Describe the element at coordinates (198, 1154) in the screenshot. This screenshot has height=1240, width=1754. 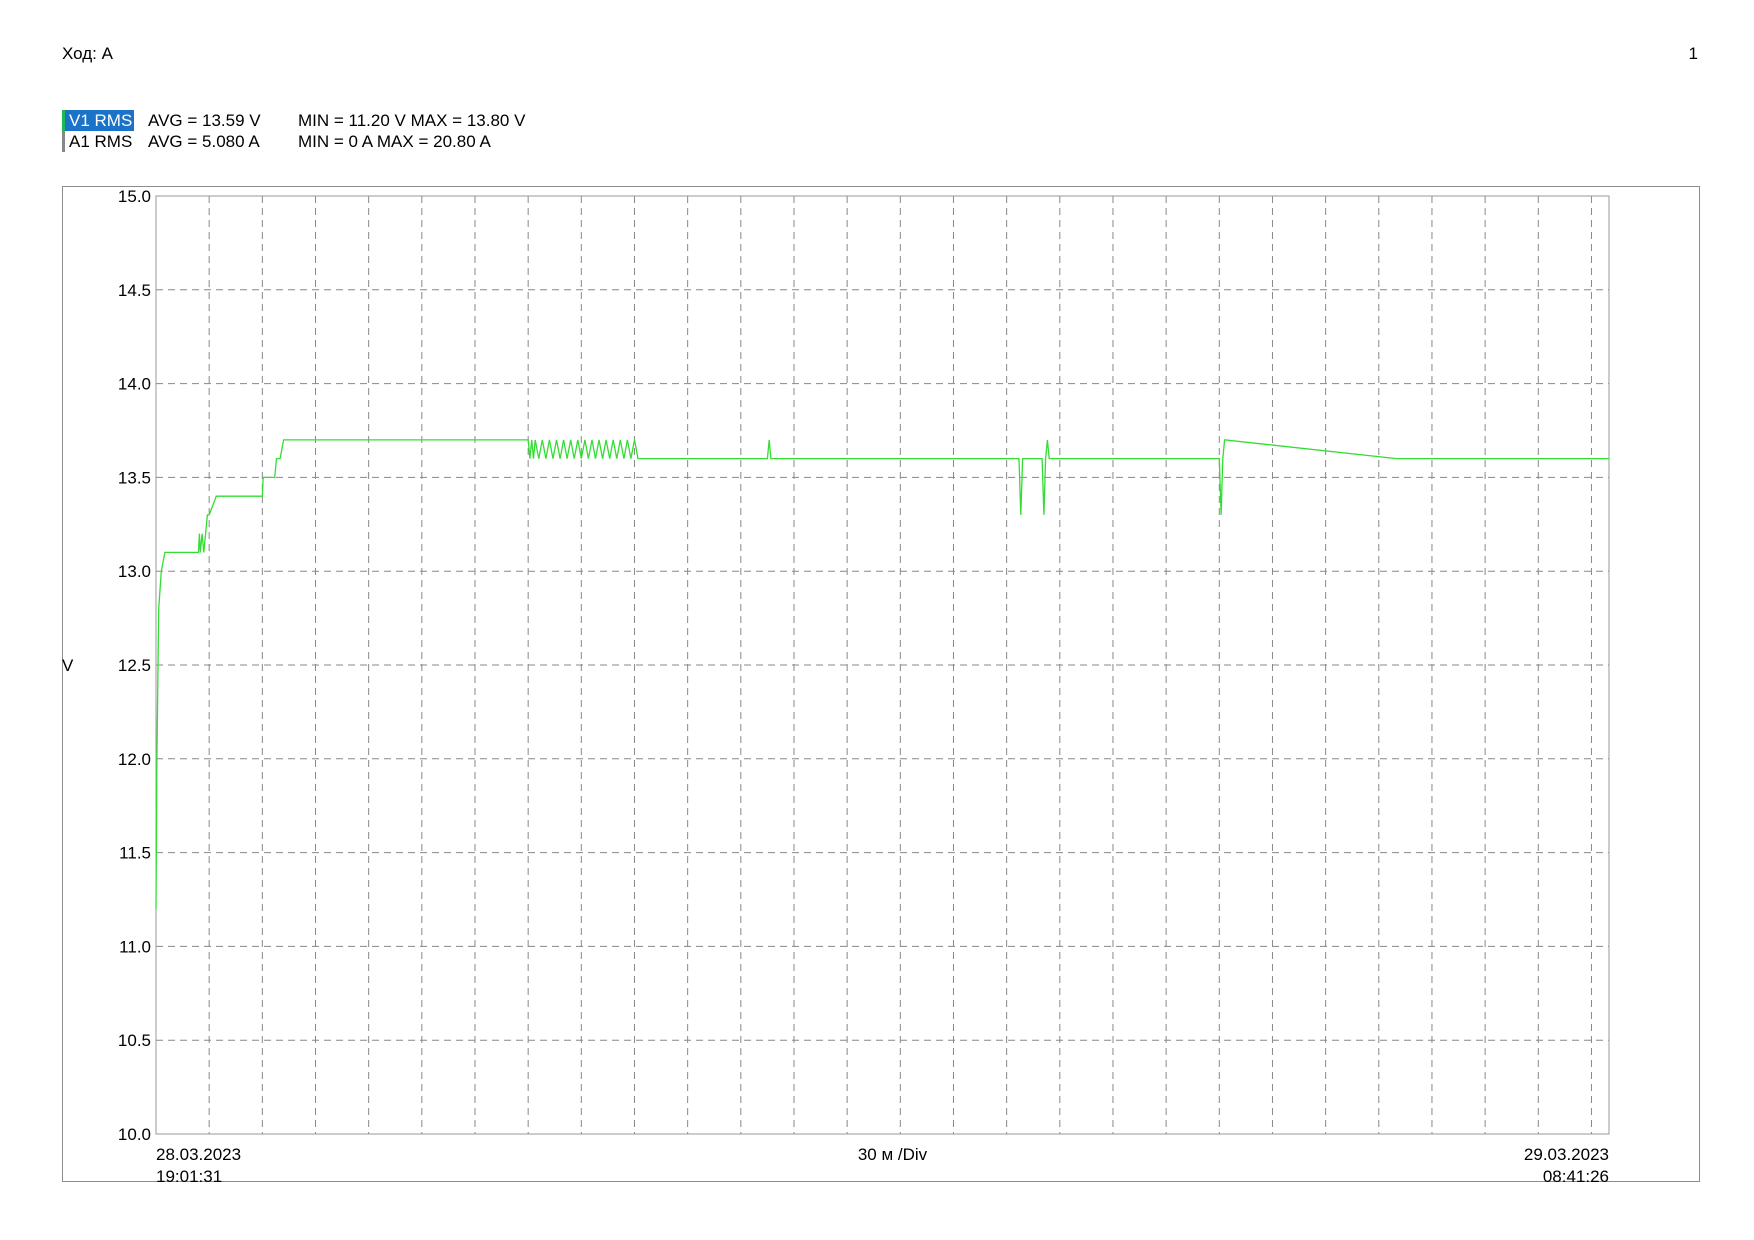
I see `x-start-date: 28.03.2023` at that location.